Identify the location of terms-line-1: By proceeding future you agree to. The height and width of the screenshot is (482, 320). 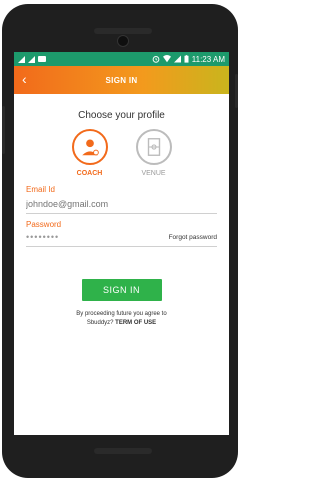
(121, 314).